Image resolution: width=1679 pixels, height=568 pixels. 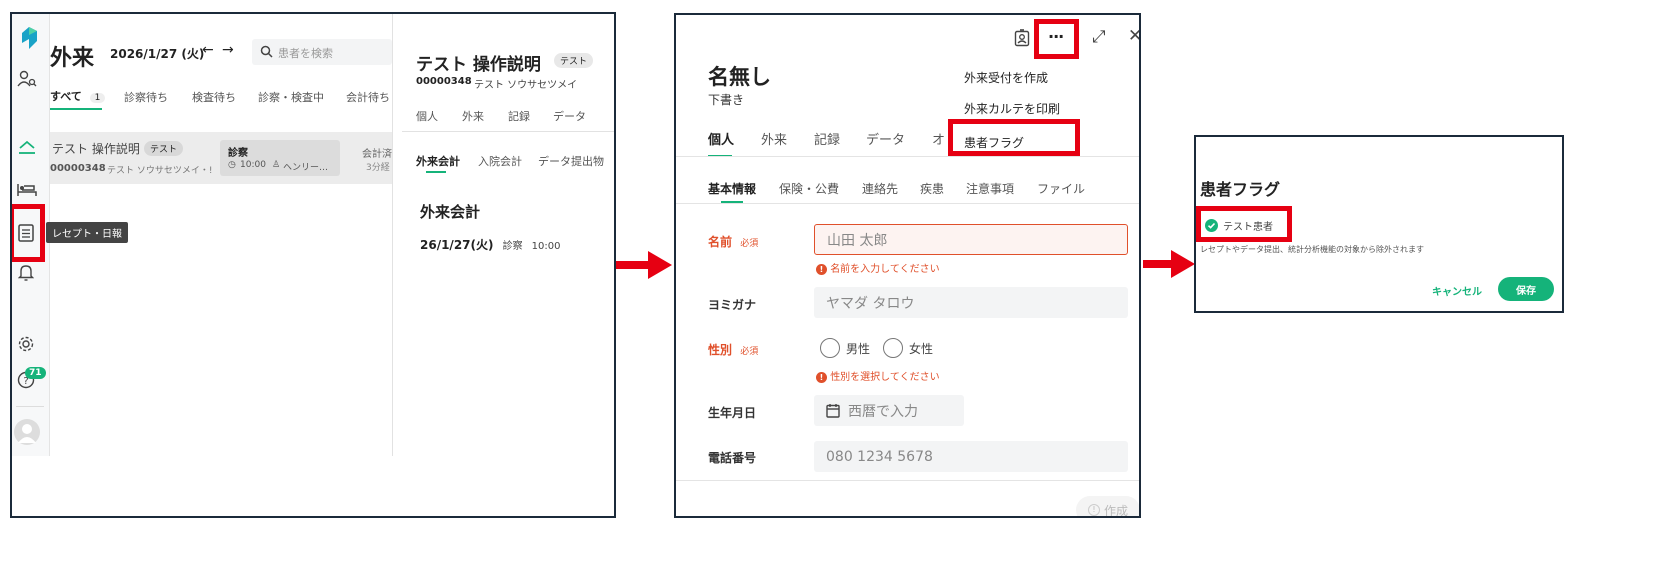 I want to click on sex-label-text: 性別, so click(x=720, y=350).